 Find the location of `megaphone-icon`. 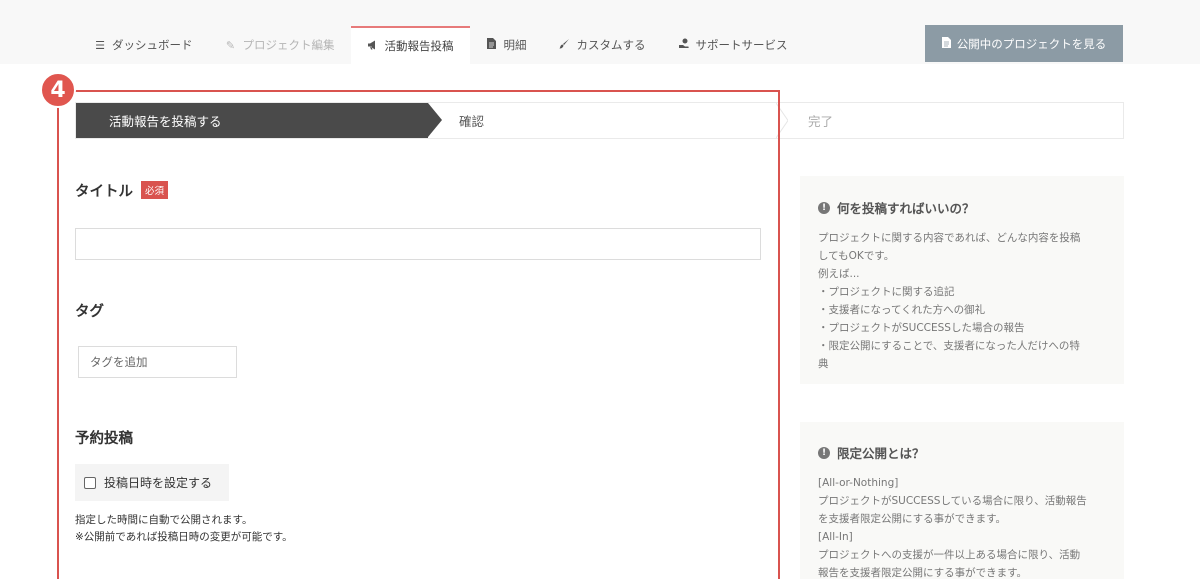

megaphone-icon is located at coordinates (373, 46).